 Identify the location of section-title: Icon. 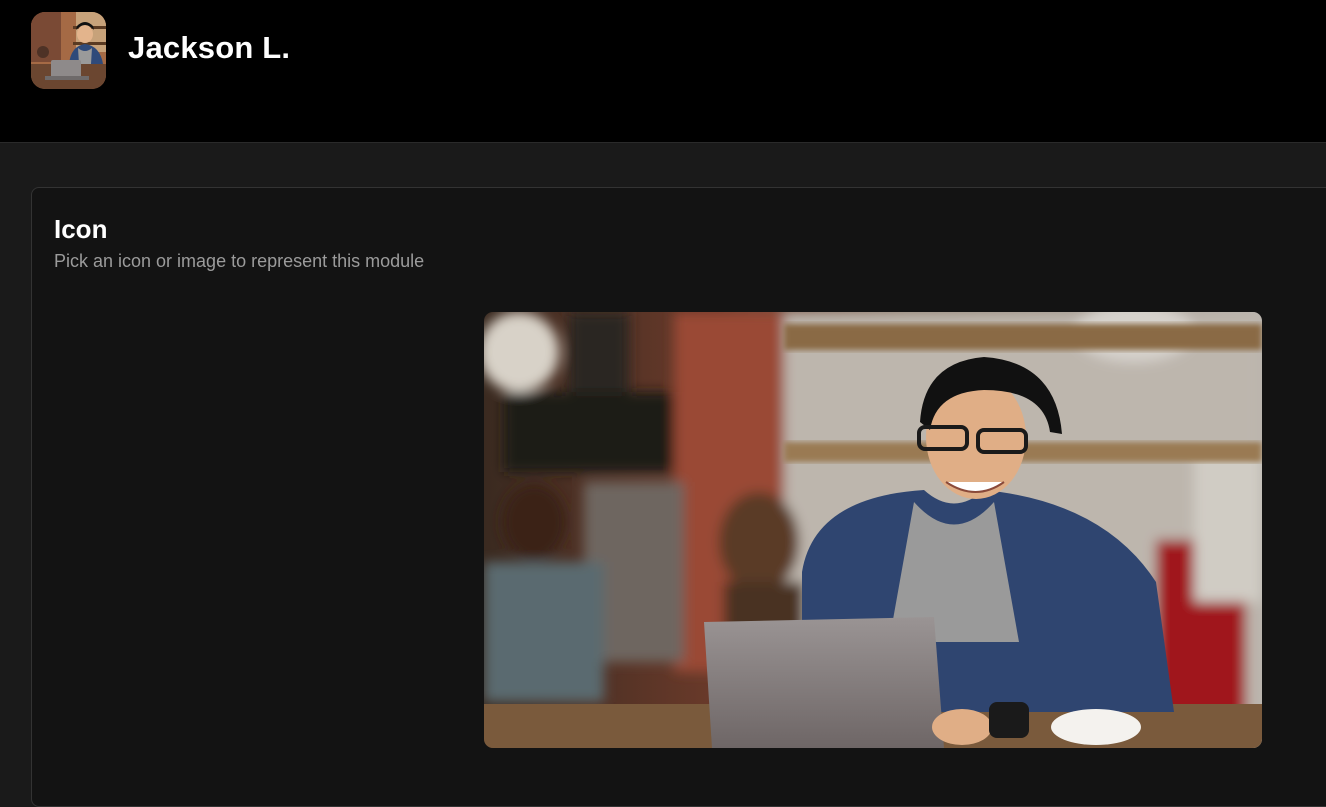
(81, 229).